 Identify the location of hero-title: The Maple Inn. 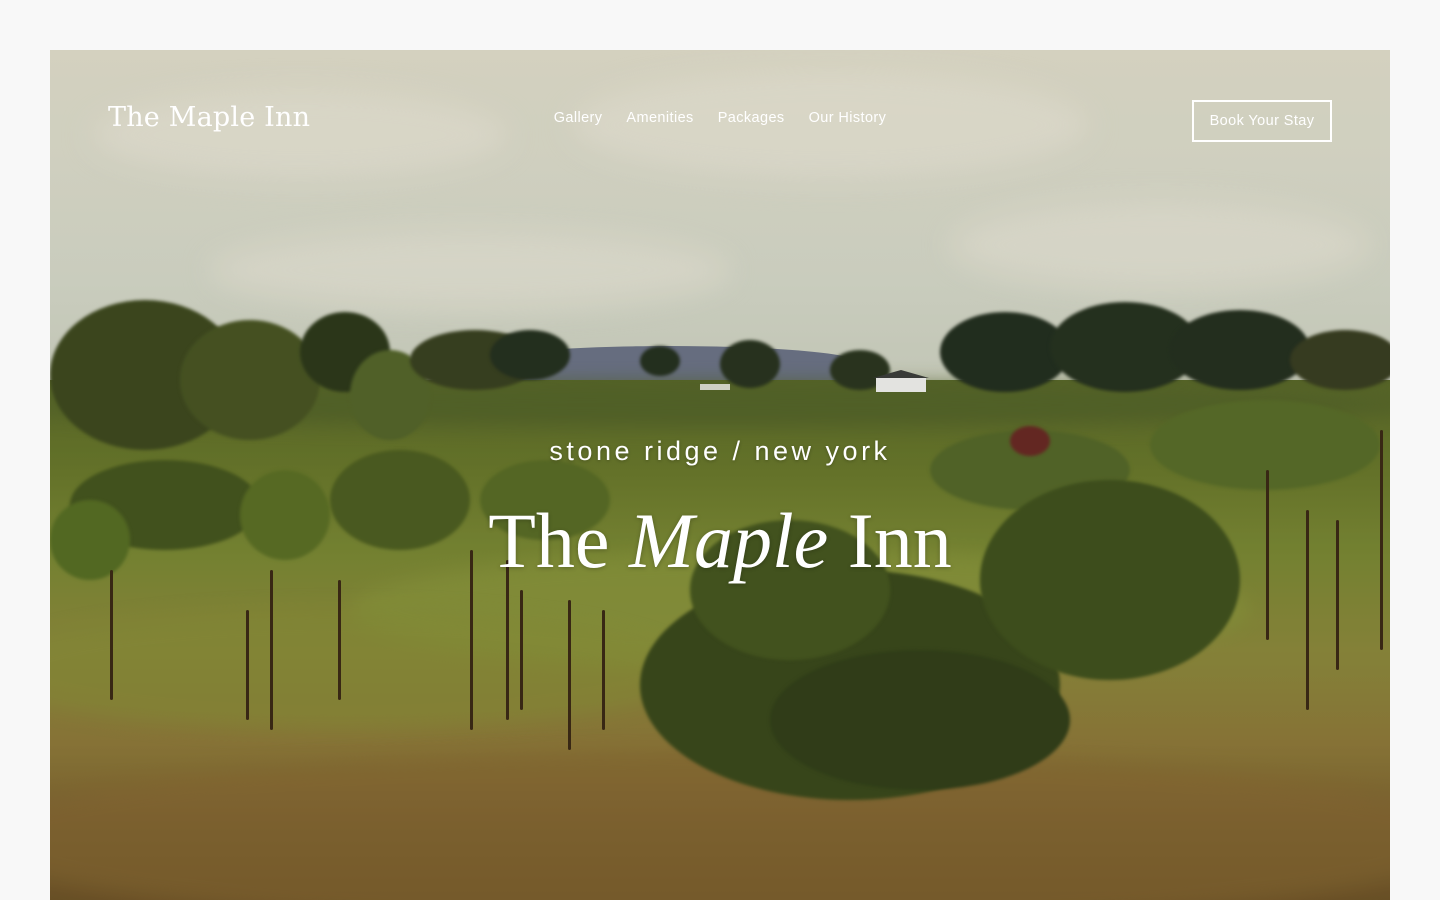
(720, 541).